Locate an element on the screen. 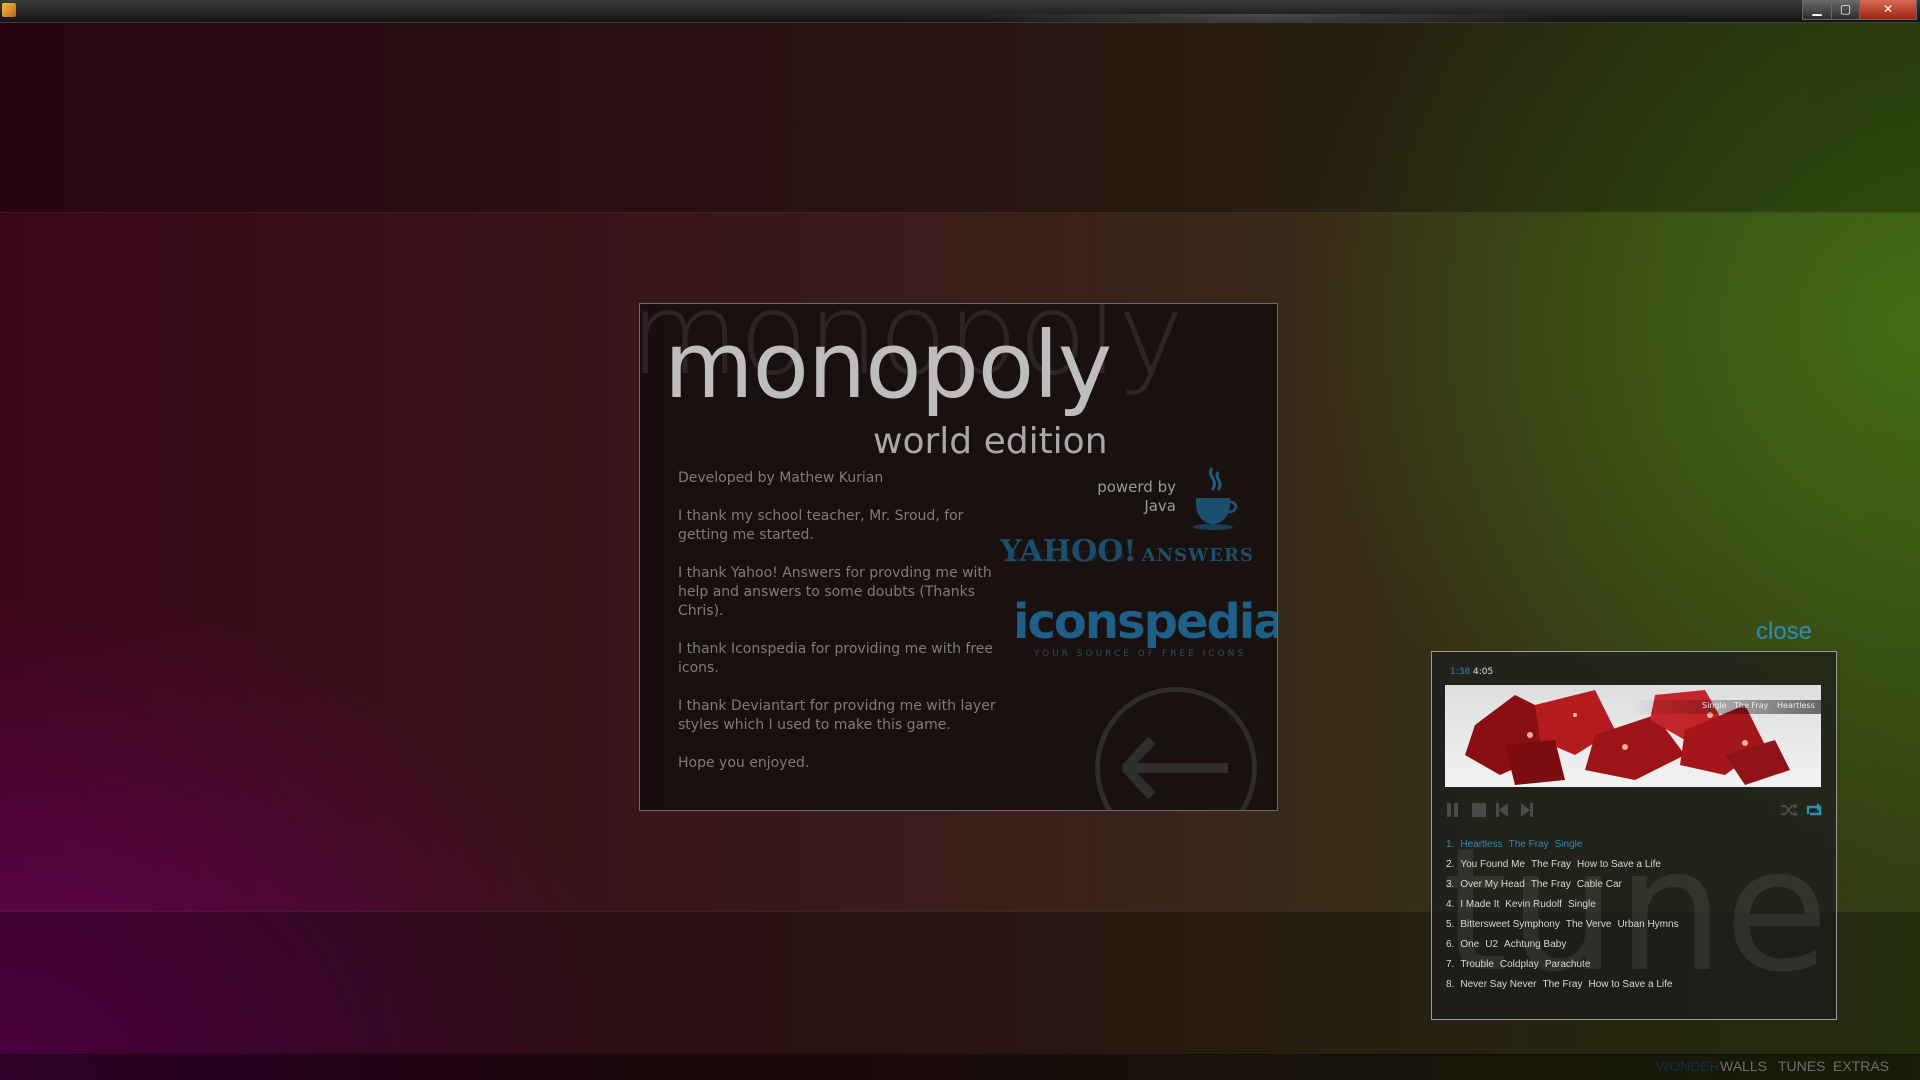 This screenshot has height=1080, width=1920. nav-walls: WALLS is located at coordinates (1743, 1066).